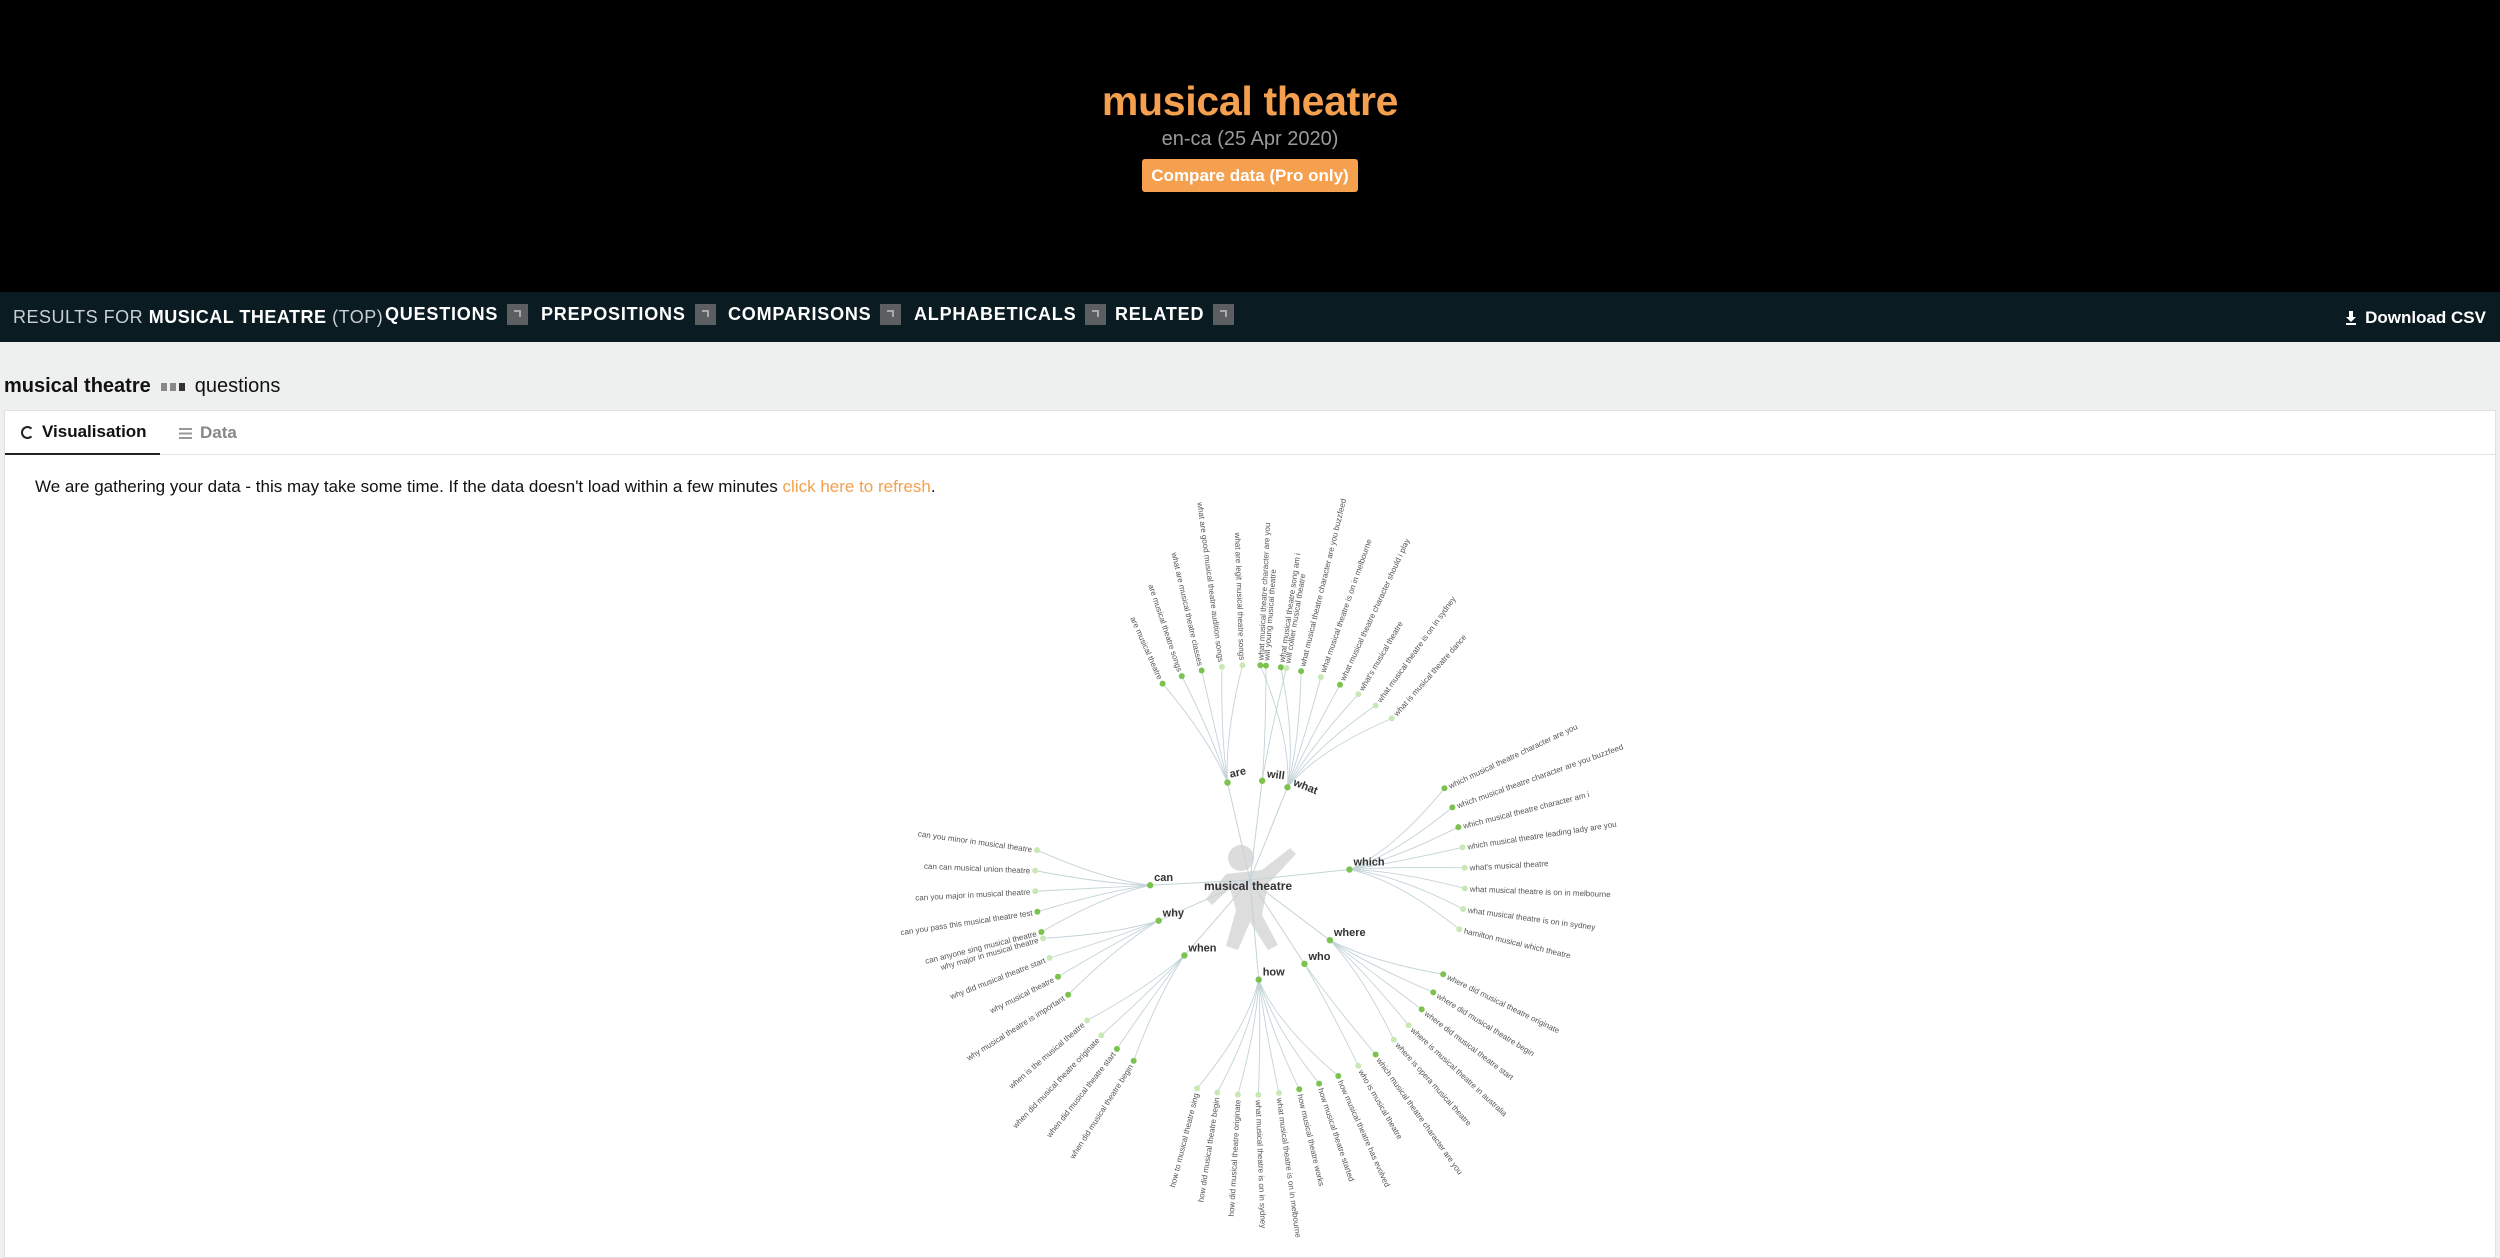 The height and width of the screenshot is (1258, 2500). I want to click on leaf-label: can can musical union theatre, so click(977, 869).